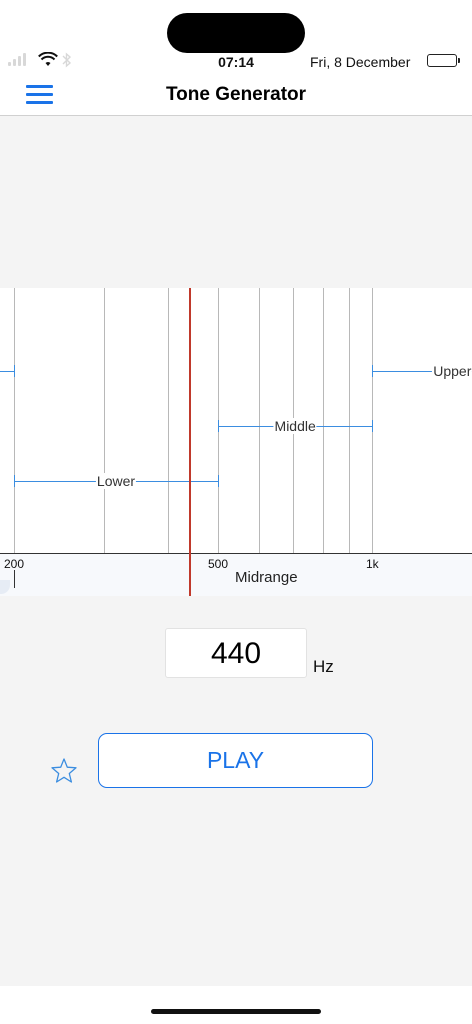 This screenshot has width=472, height=1024. Describe the element at coordinates (218, 564) in the screenshot. I see `tick-label: 500` at that location.